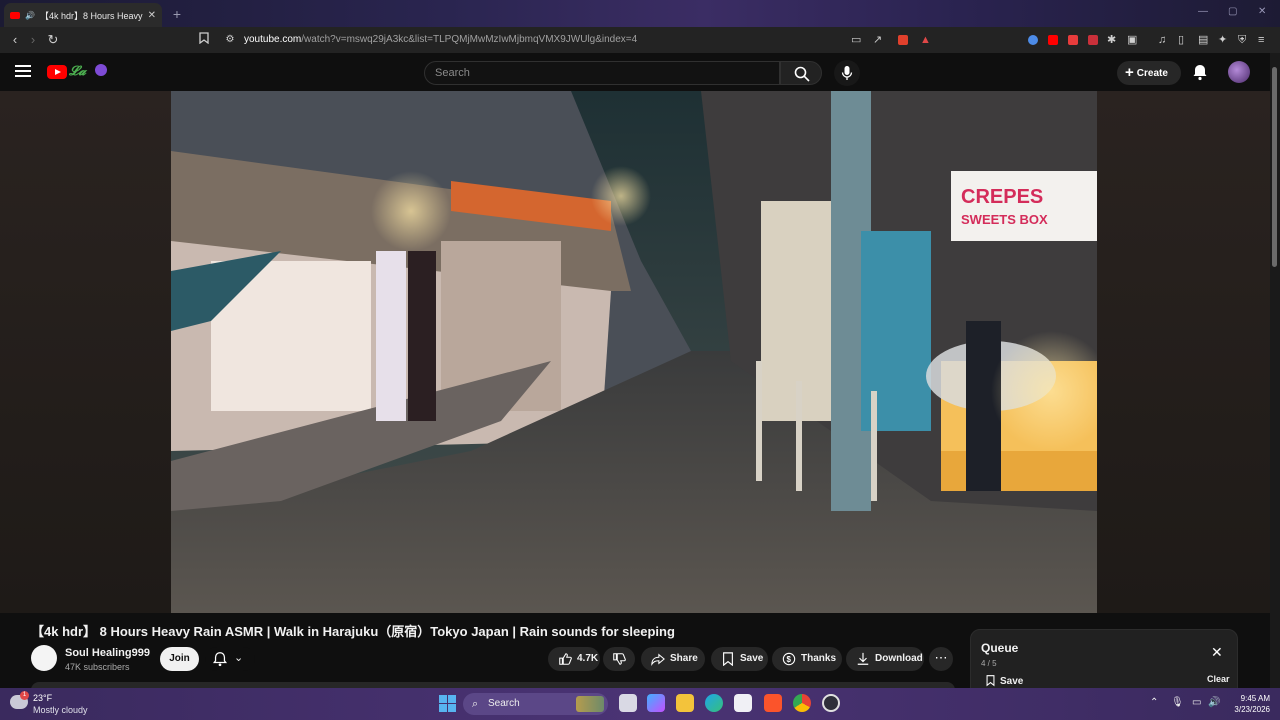  I want to click on thanks-button: $ Thanks, so click(807, 659).